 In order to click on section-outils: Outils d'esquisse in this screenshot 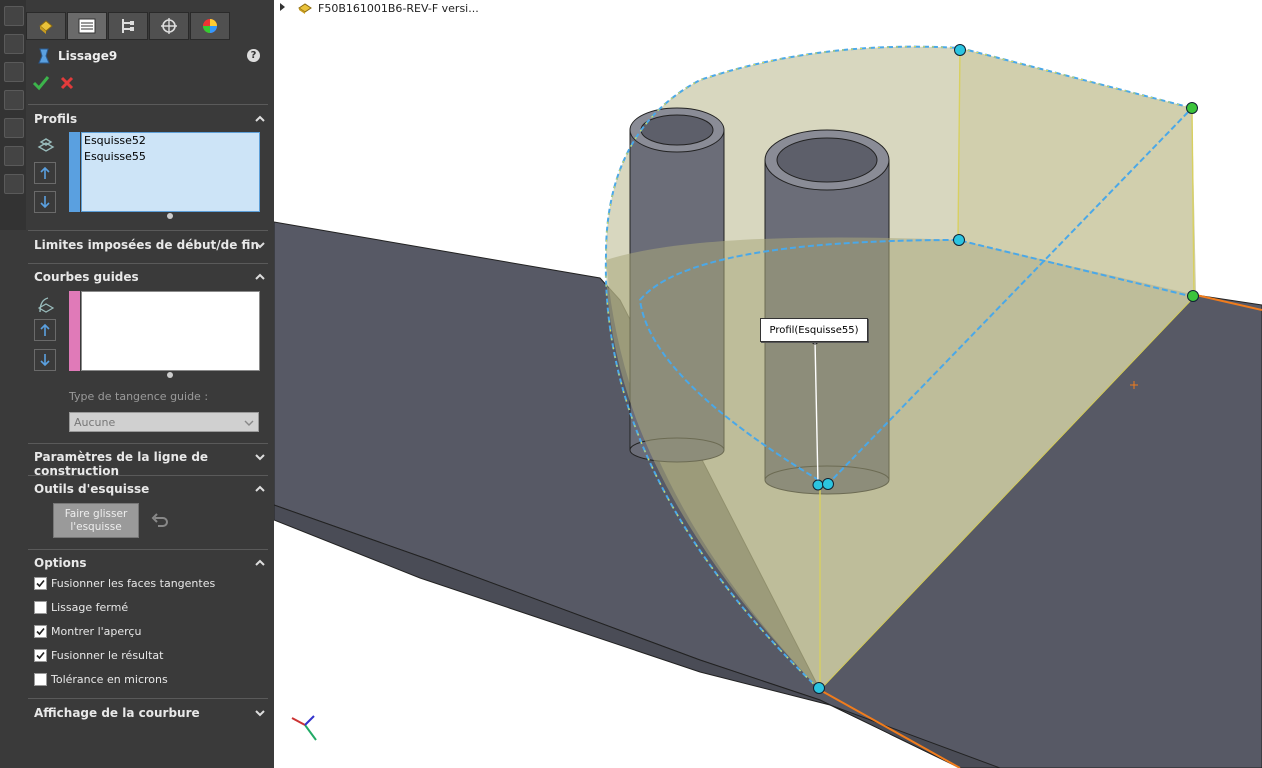, I will do `click(149, 492)`.